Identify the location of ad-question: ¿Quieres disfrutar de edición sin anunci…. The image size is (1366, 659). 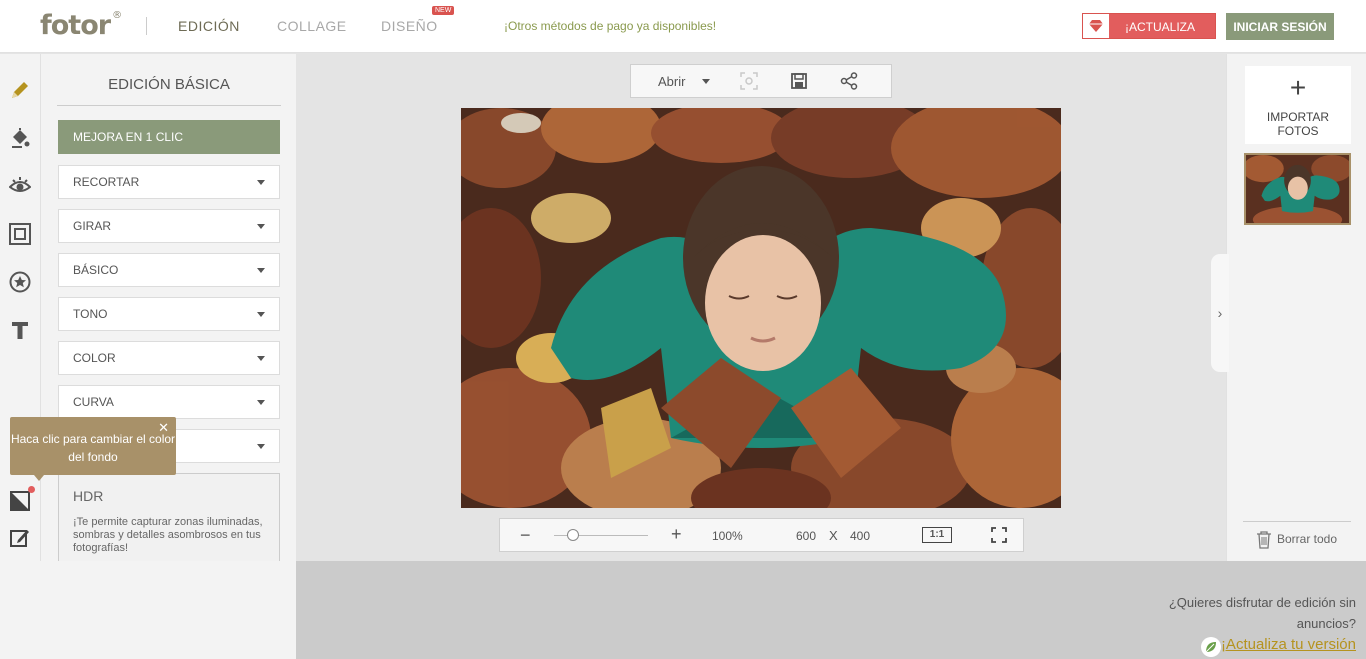
(1262, 613).